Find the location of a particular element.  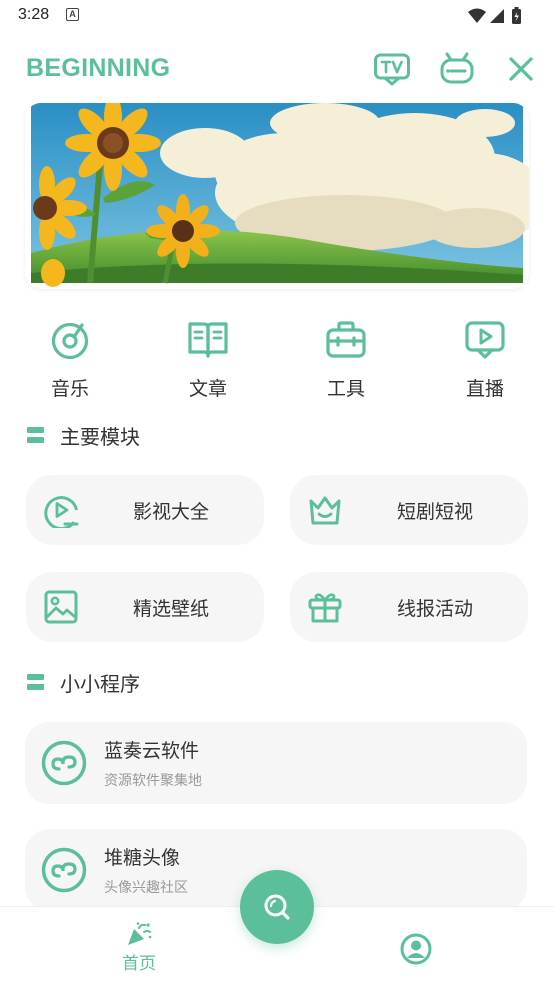

search-icon is located at coordinates (277, 907).